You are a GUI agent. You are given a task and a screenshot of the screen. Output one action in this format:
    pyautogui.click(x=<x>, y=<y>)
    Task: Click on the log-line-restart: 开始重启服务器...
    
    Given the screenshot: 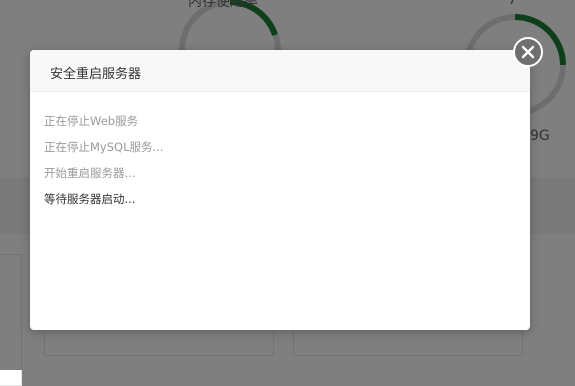 What is the action you would take?
    pyautogui.click(x=90, y=173)
    